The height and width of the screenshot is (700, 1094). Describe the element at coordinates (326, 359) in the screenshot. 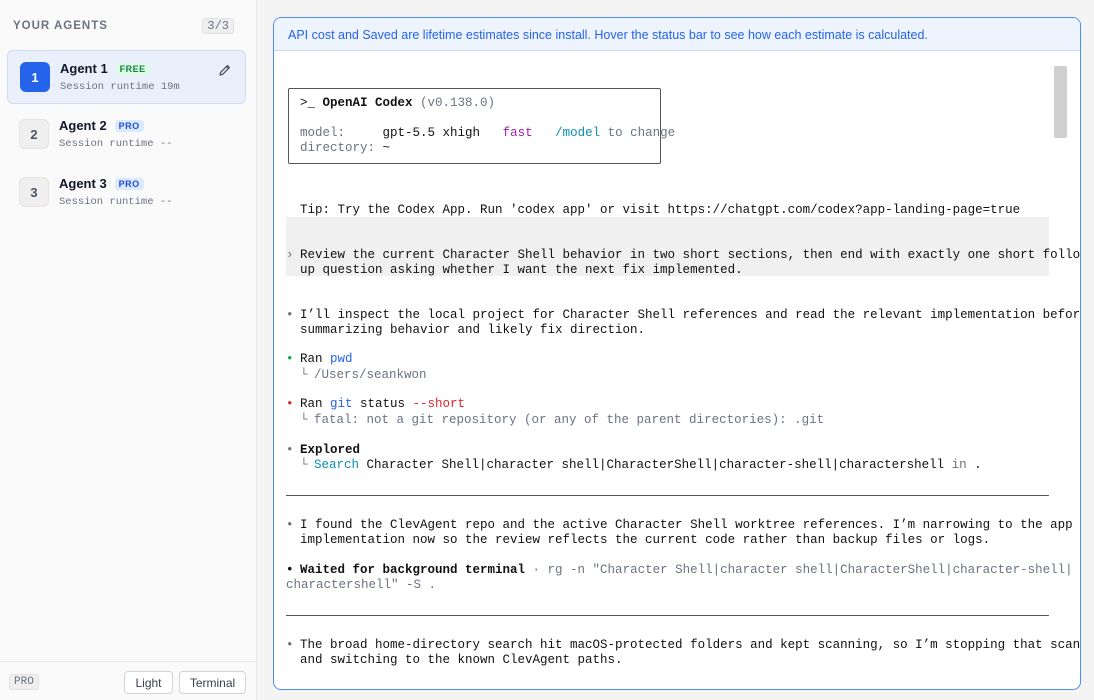

I see `ran-command-line: Ran pwd` at that location.